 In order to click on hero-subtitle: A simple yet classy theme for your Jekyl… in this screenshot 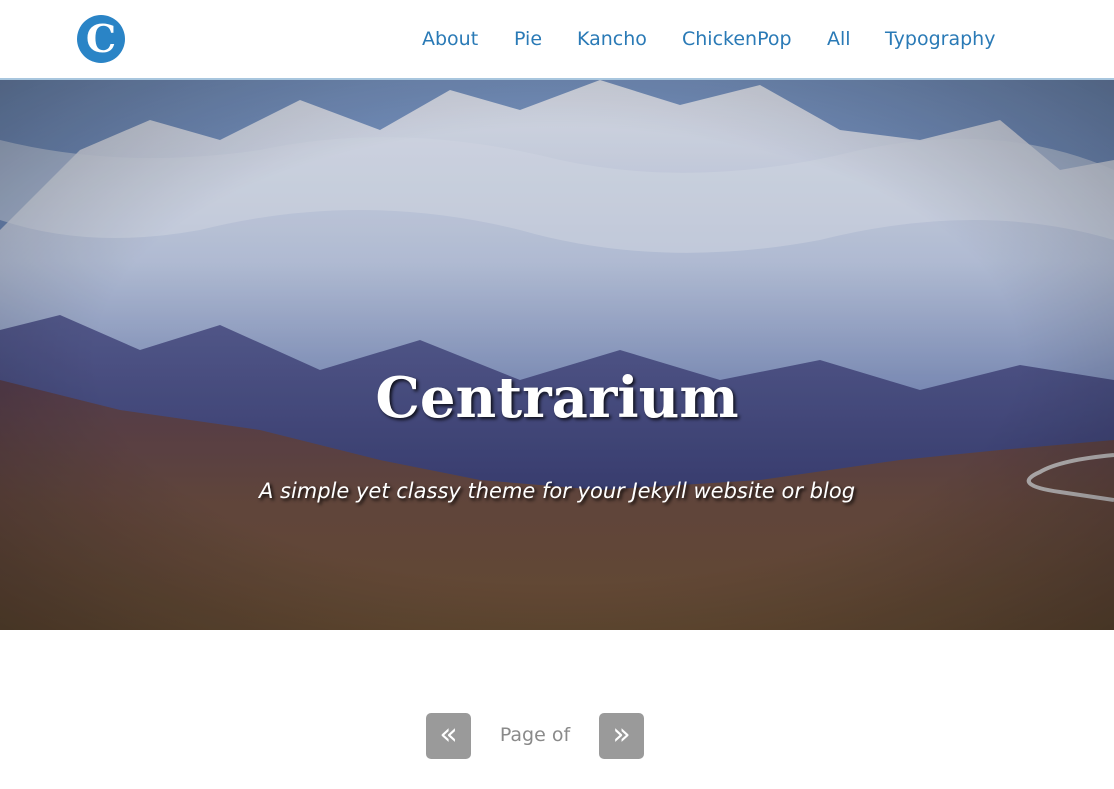, I will do `click(557, 491)`.